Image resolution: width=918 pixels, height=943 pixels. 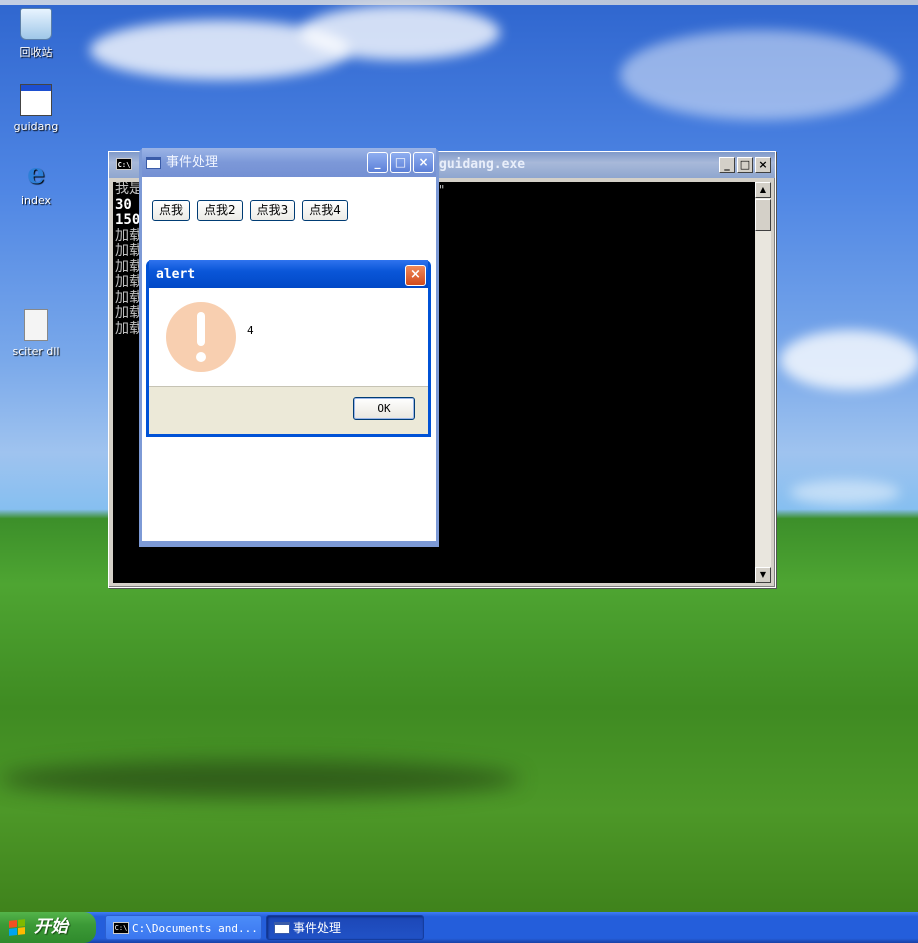 I want to click on console-maximize-button: □, so click(x=745, y=165).